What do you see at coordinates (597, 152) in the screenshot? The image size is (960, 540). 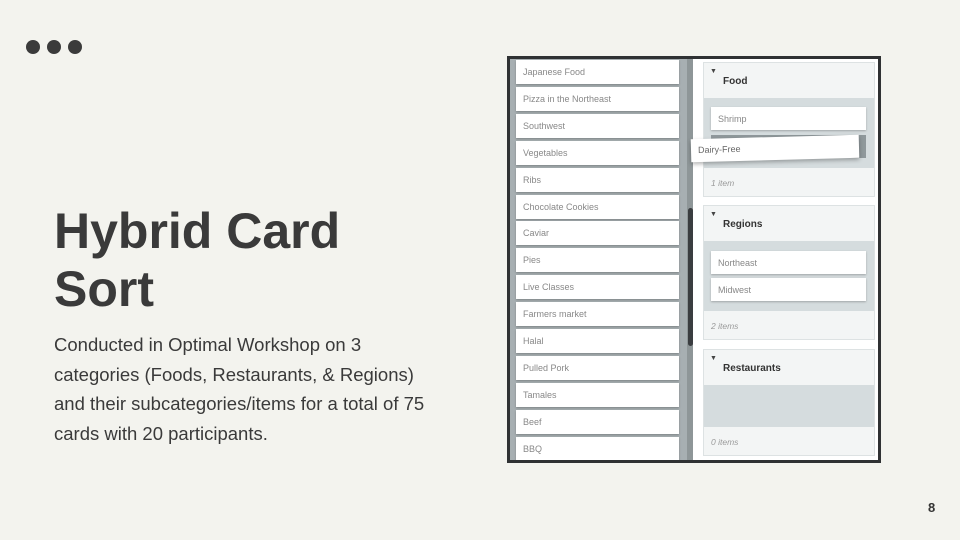 I see `card-item: Vegetables` at bounding box center [597, 152].